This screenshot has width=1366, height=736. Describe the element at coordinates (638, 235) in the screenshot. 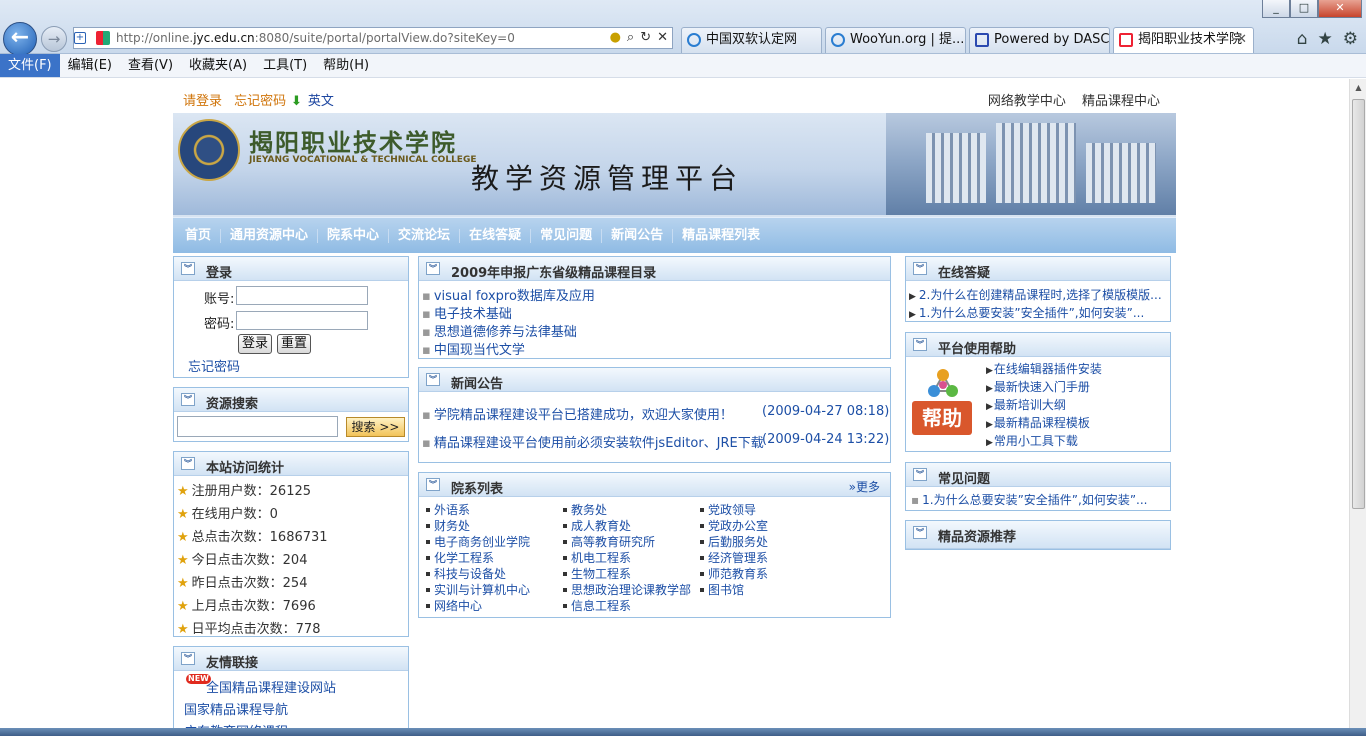

I see `nav-news: 新闻公告` at that location.